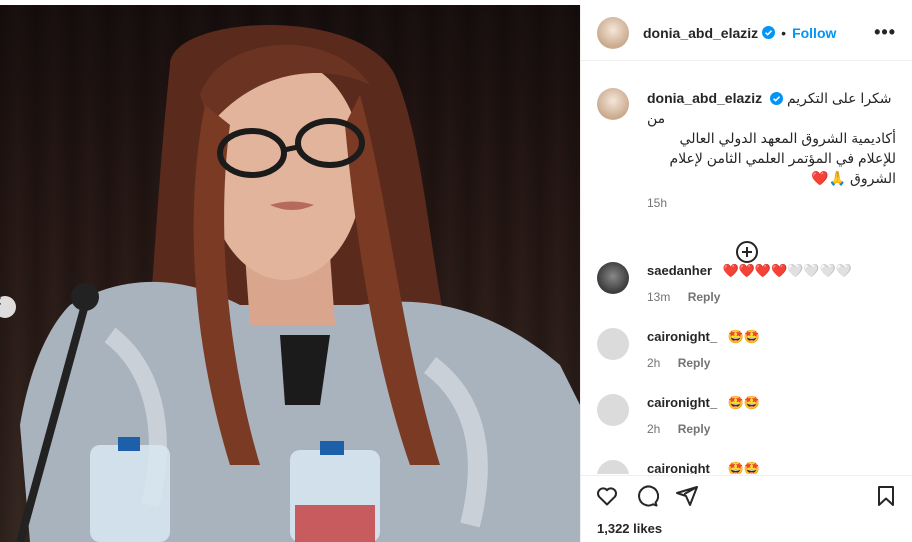 The image size is (912, 542). Describe the element at coordinates (853, 178) in the screenshot. I see `caption-text-line-4: الشروق 🙏❤️` at that location.